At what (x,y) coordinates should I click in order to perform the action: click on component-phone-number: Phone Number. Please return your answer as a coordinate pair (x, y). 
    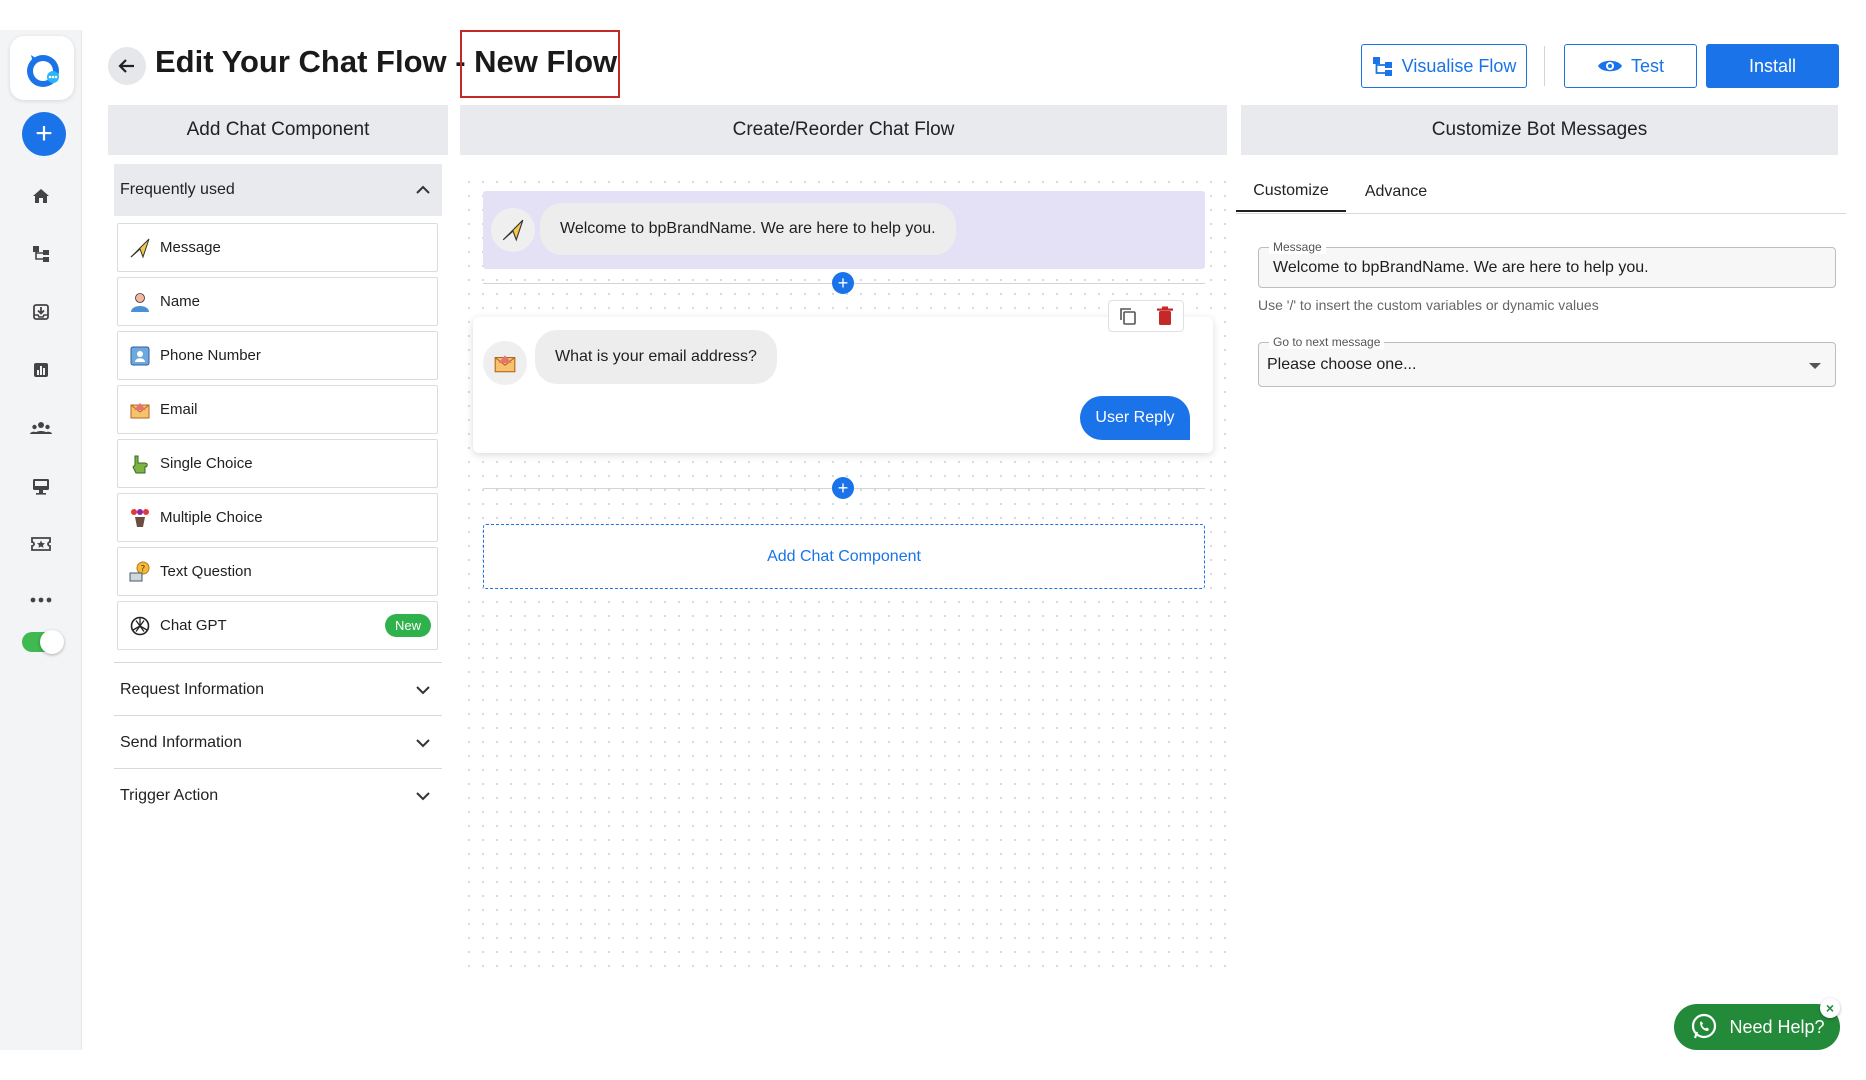
    Looking at the image, I should click on (277, 355).